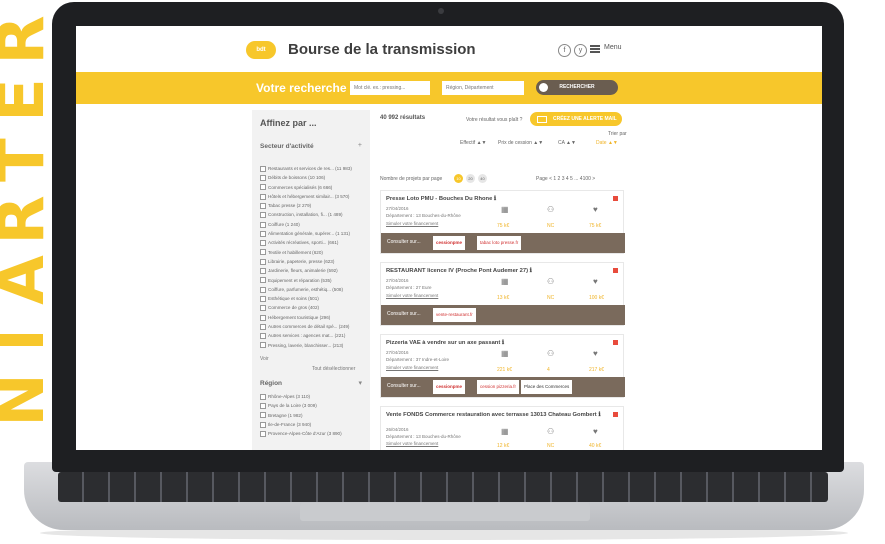 This screenshot has width=885, height=544. Describe the element at coordinates (287, 146) in the screenshot. I see `sector-heading: Secteur d'activité` at that location.